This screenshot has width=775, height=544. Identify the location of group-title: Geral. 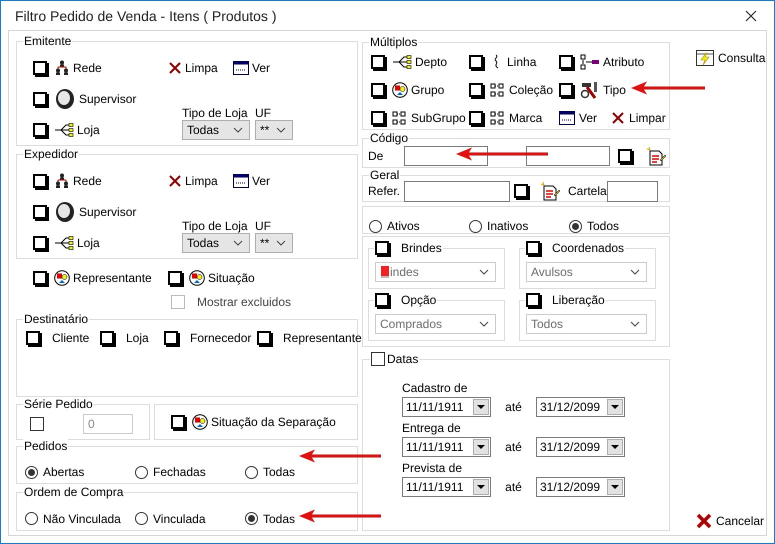
(384, 175).